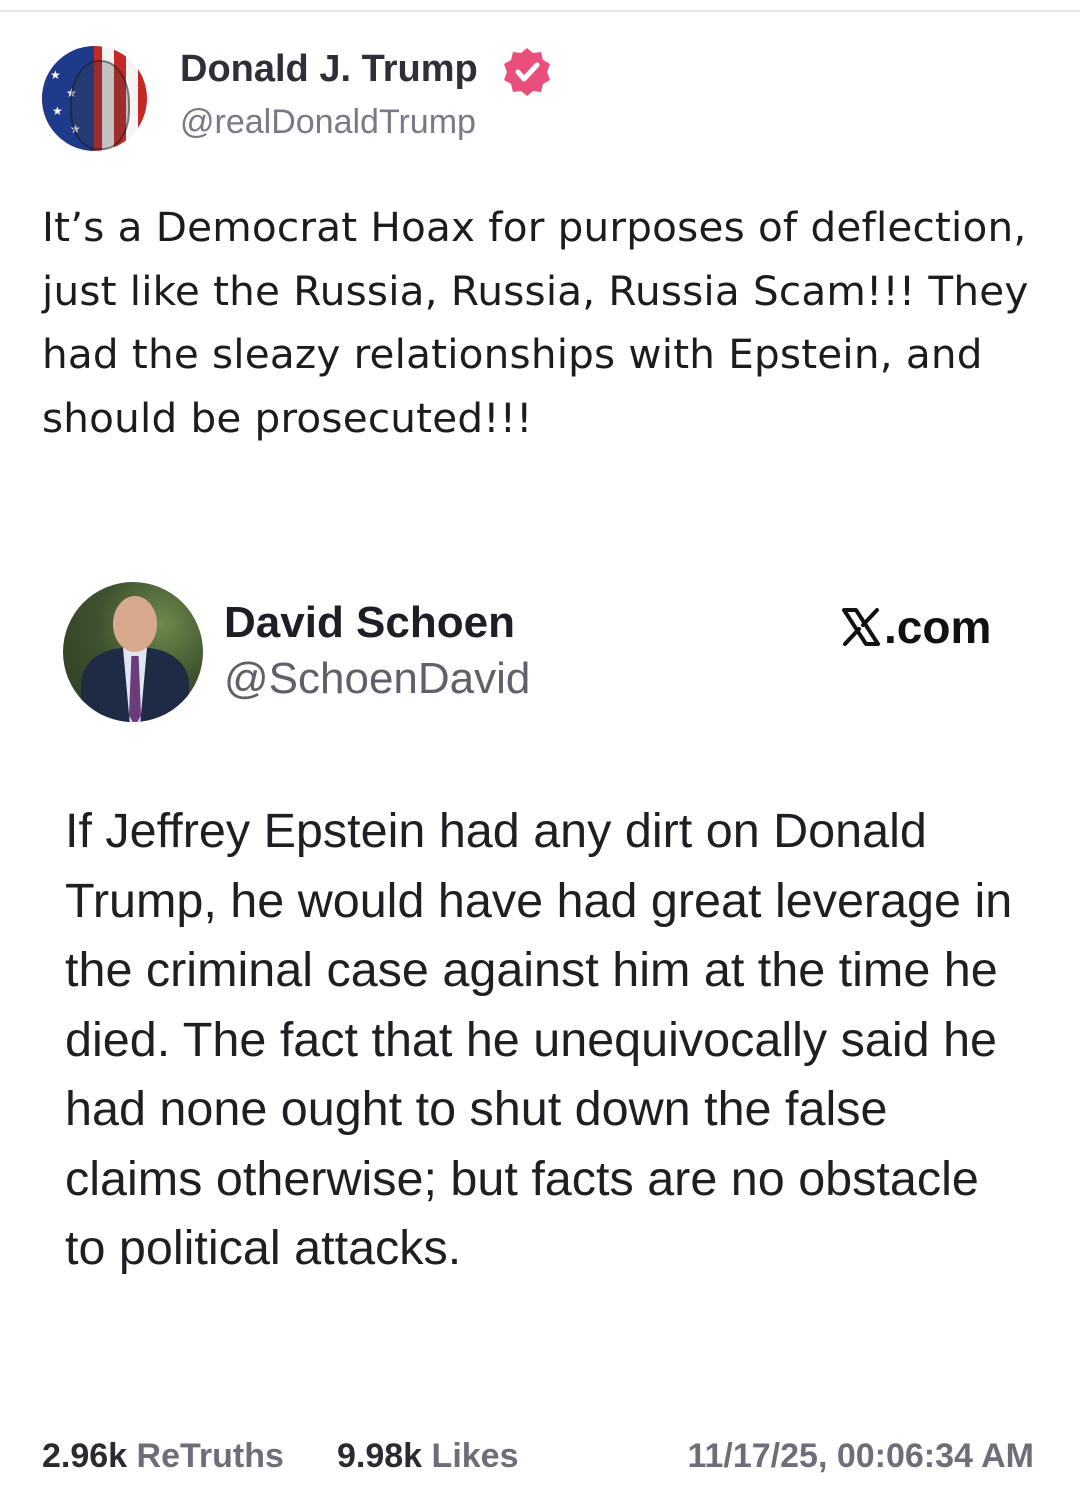  I want to click on author-display-name: Donald J. Trump, so click(329, 69).